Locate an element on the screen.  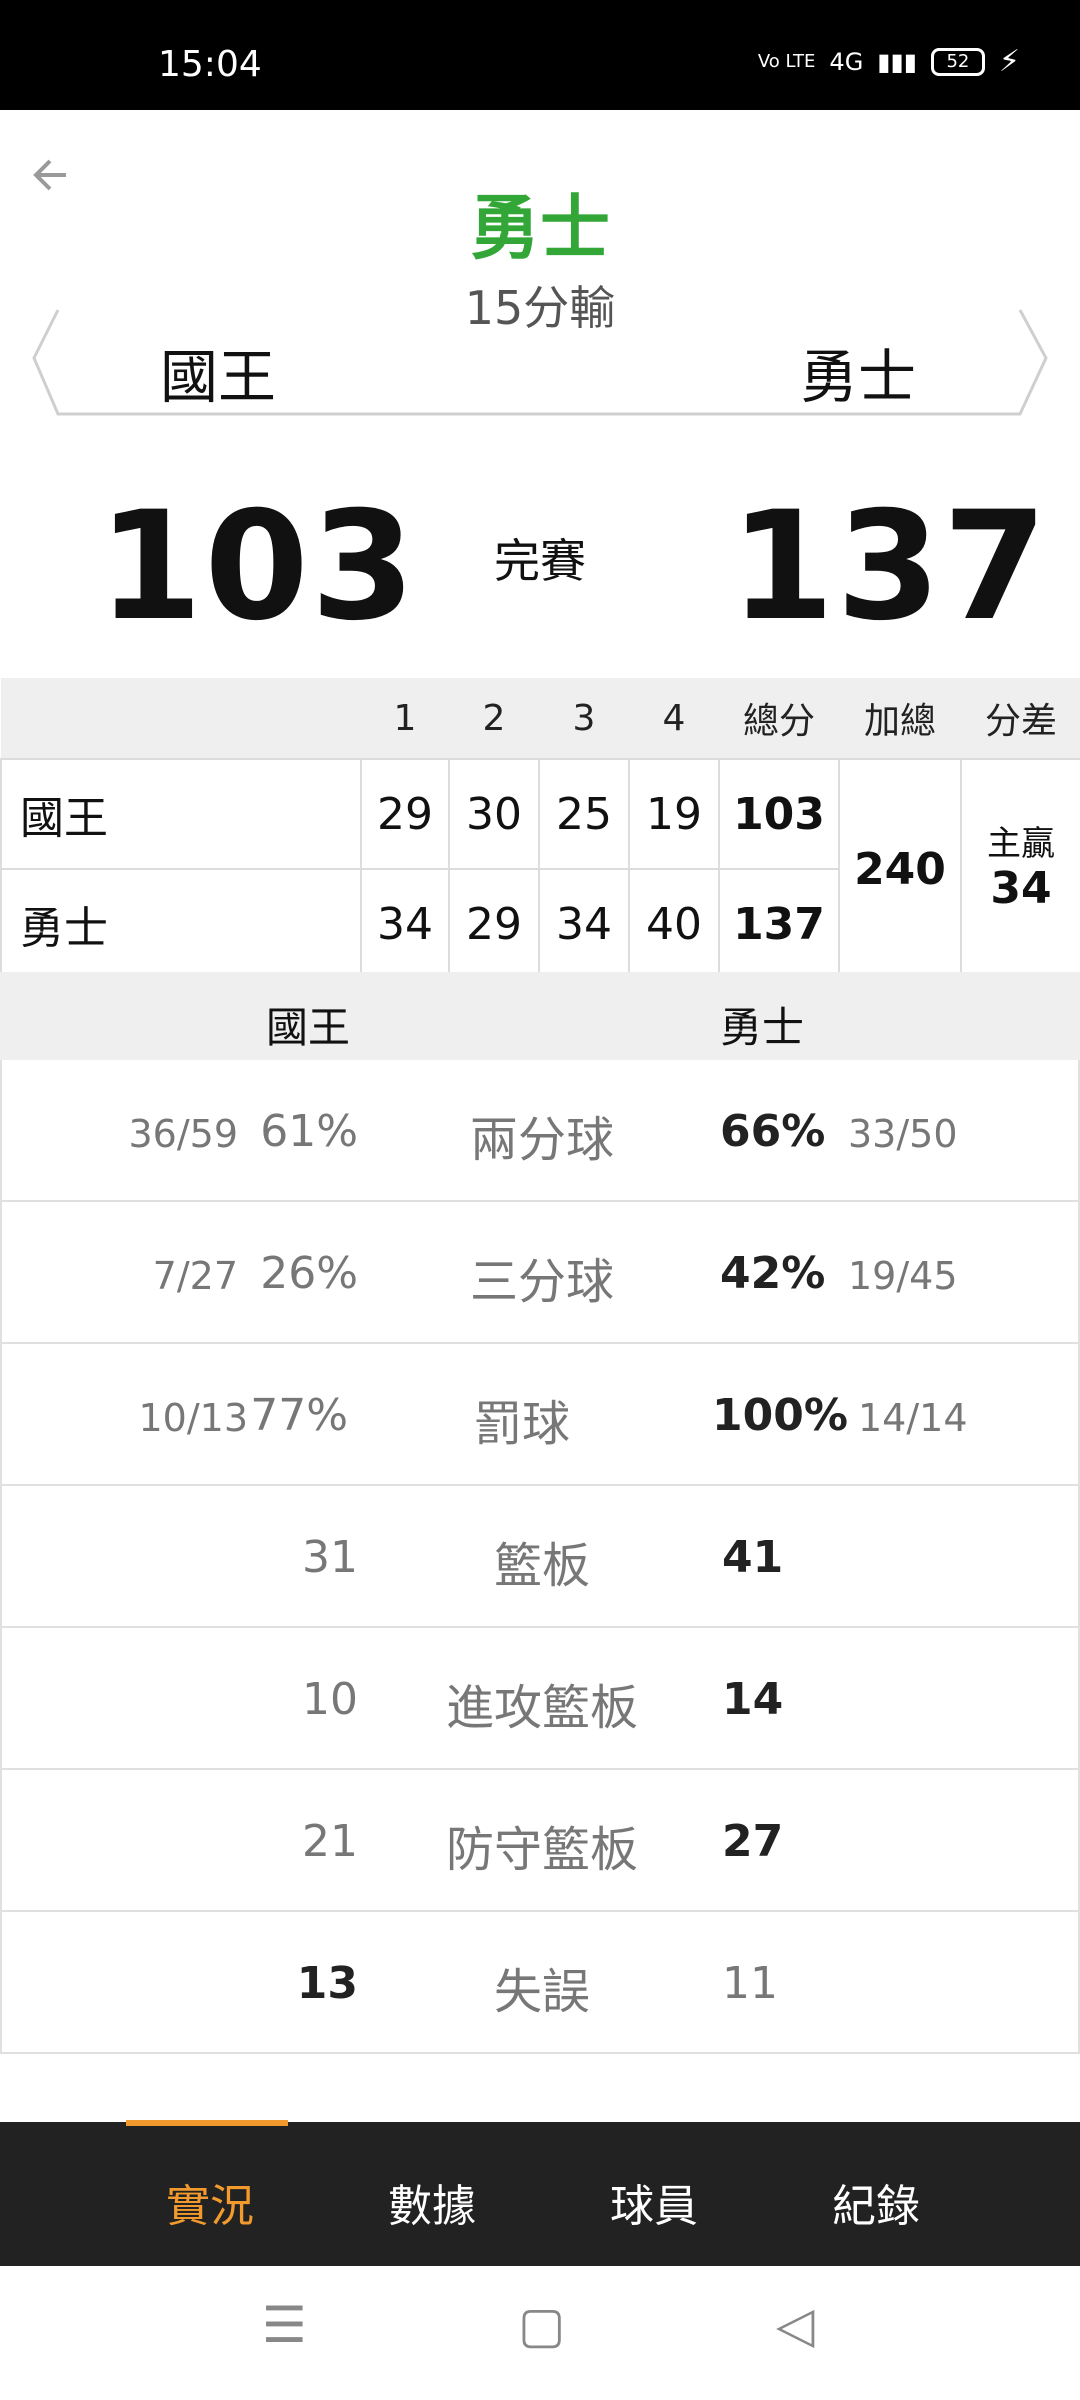
stat-row: 31 籃板 41 is located at coordinates (540, 1557).